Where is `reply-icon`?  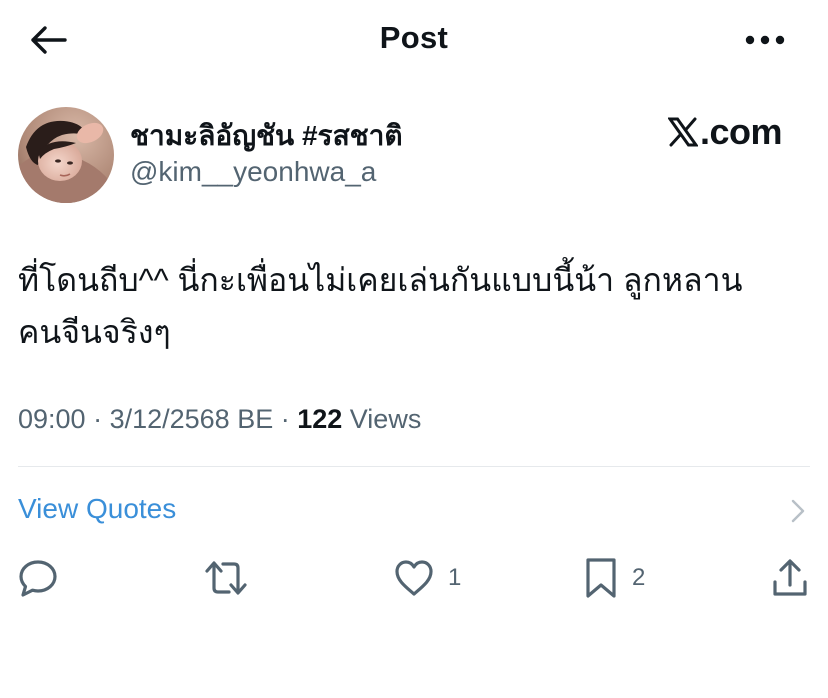 reply-icon is located at coordinates (38, 578).